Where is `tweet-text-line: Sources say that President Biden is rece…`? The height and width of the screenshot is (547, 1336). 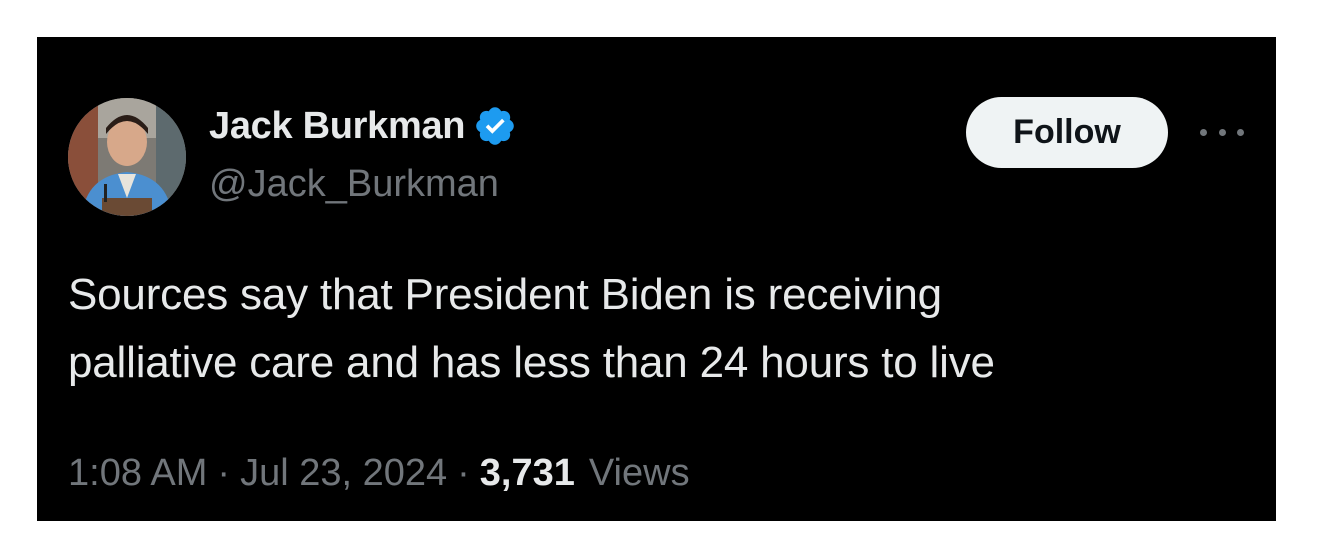 tweet-text-line: Sources say that President Biden is rece… is located at coordinates (505, 294).